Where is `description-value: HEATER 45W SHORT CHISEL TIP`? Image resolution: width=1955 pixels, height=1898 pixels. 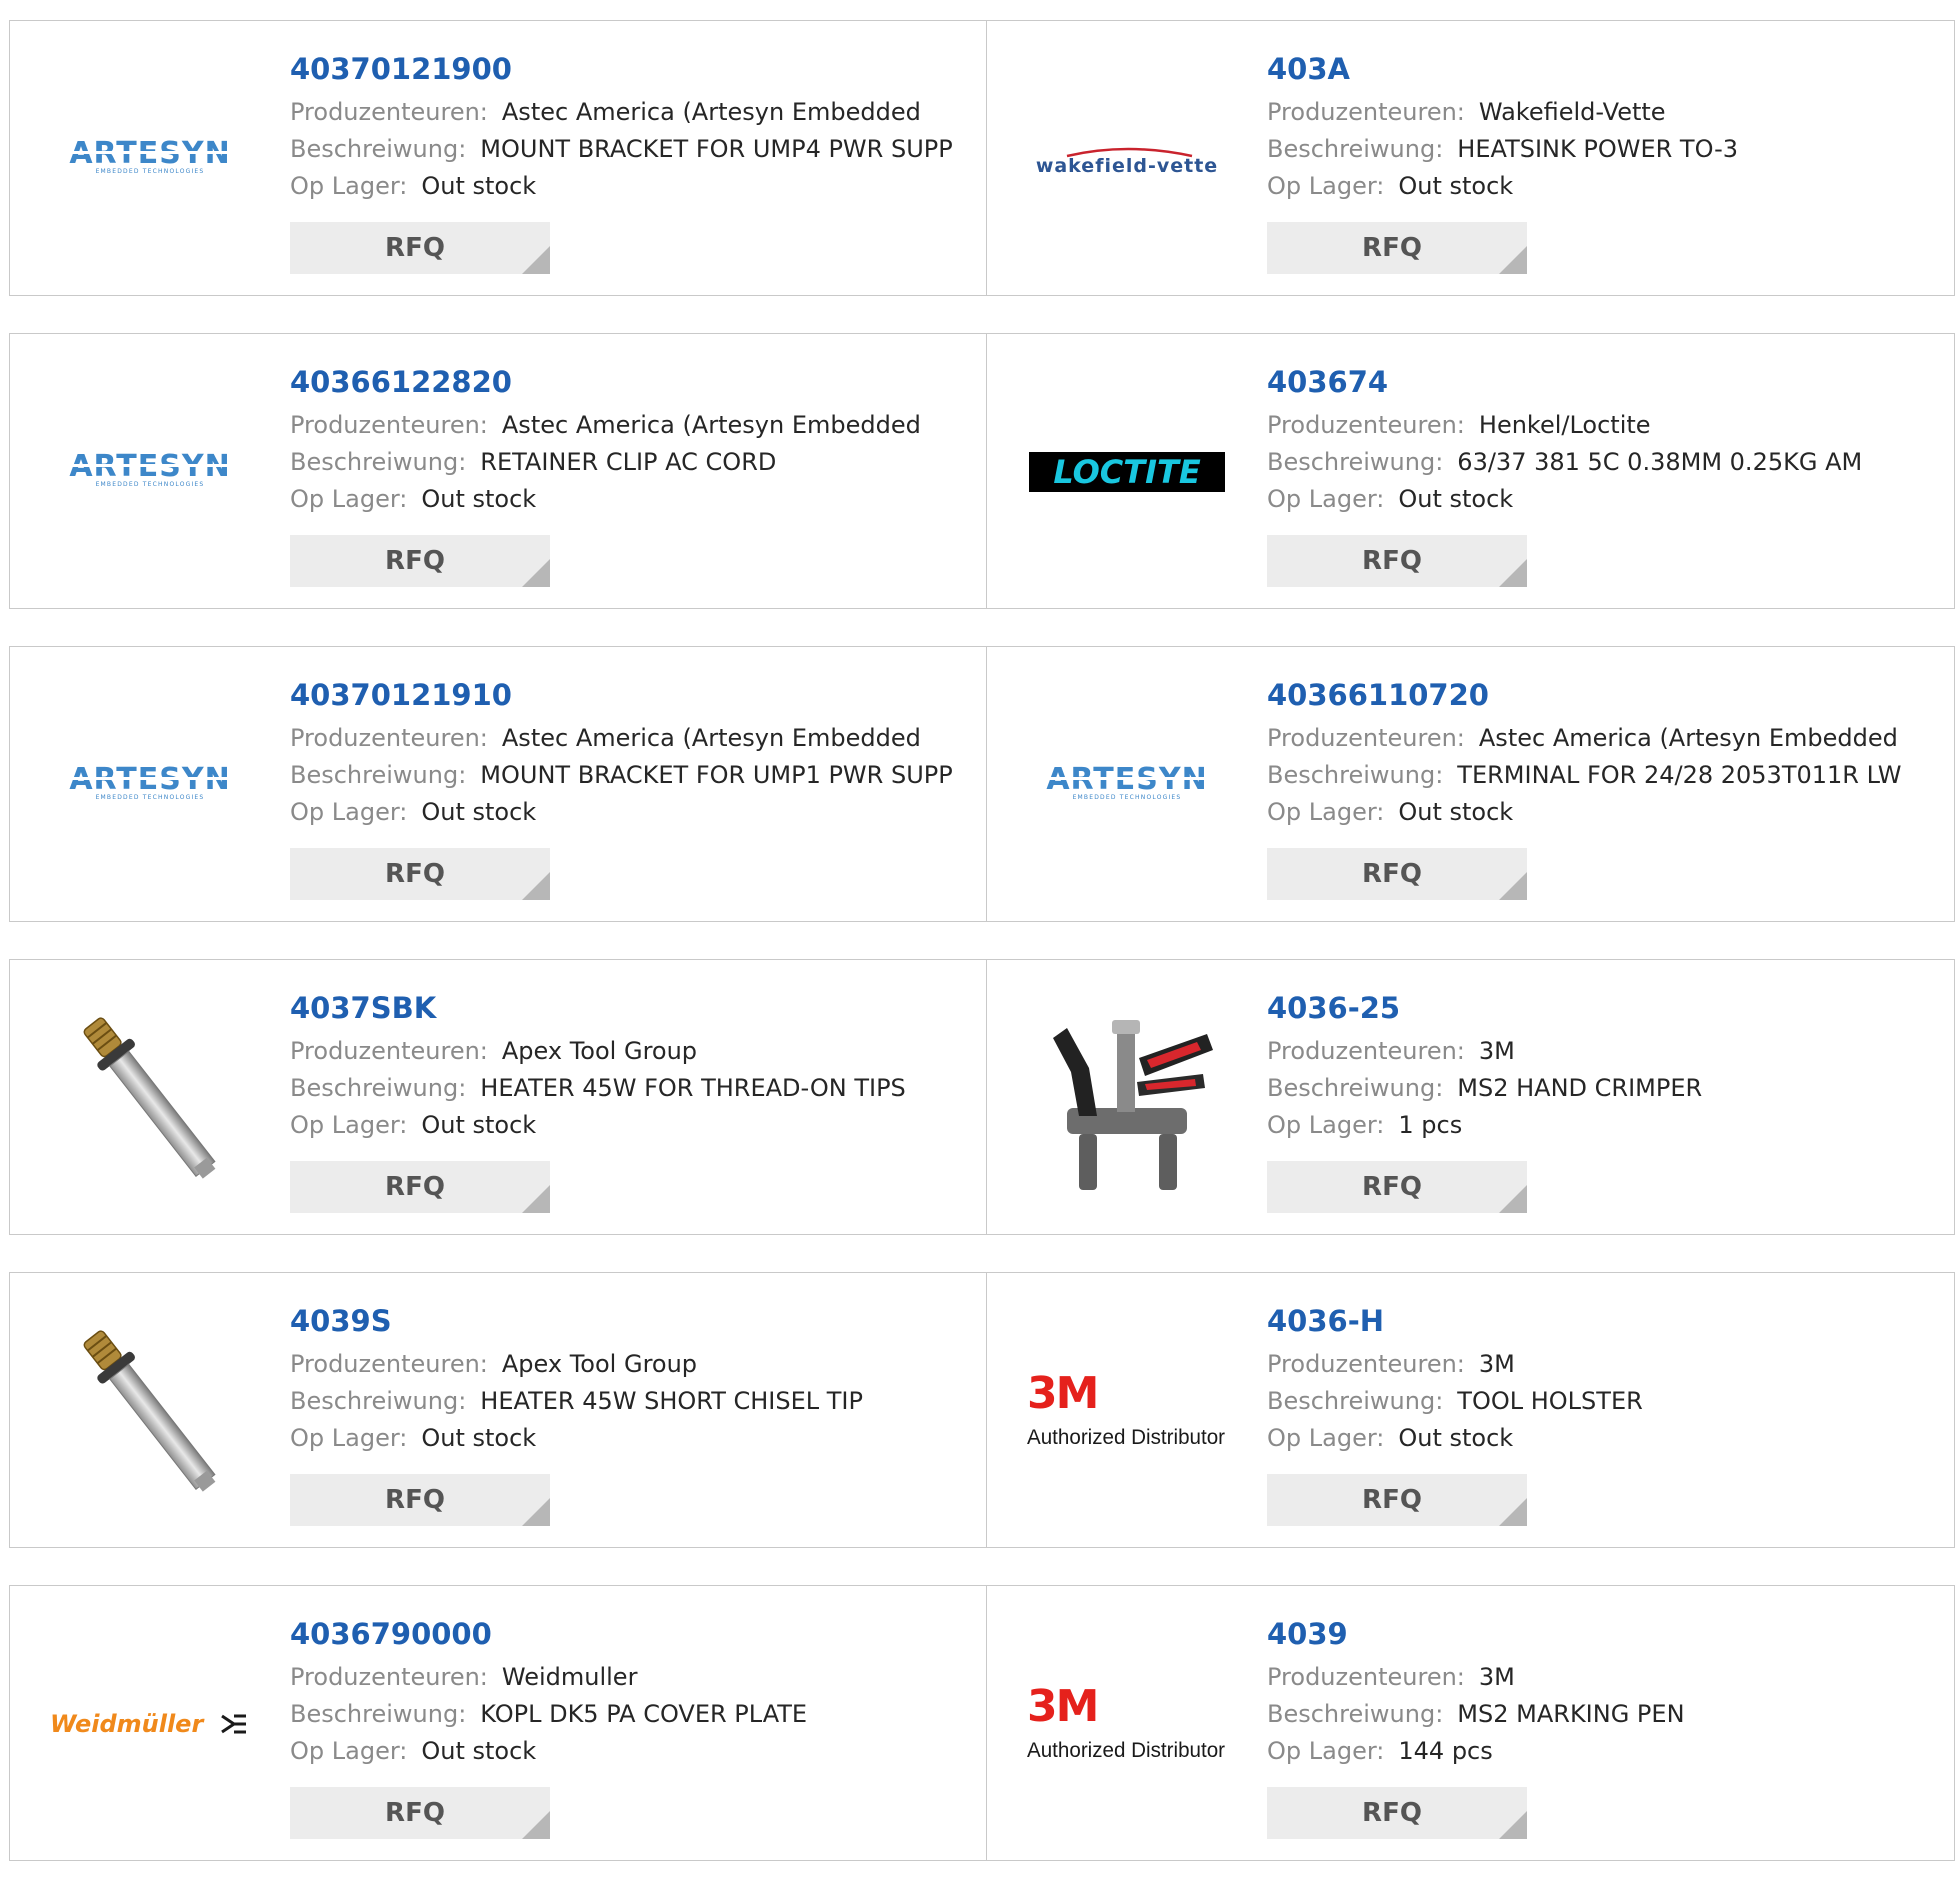
description-value: HEATER 45W SHORT CHISEL TIP is located at coordinates (671, 1401).